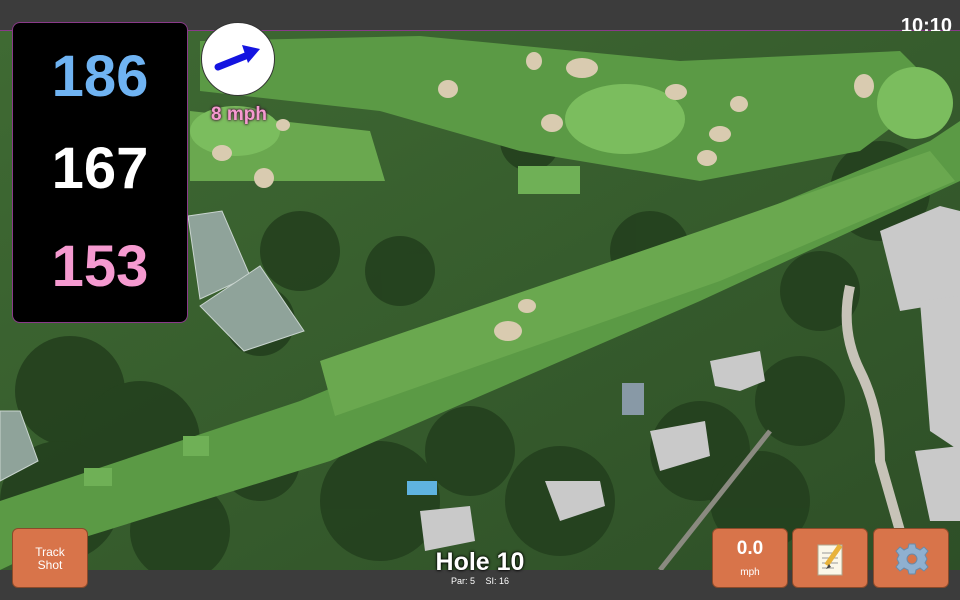 Image resolution: width=960 pixels, height=600 pixels. What do you see at coordinates (100, 168) in the screenshot?
I see `middle-distance: 167` at bounding box center [100, 168].